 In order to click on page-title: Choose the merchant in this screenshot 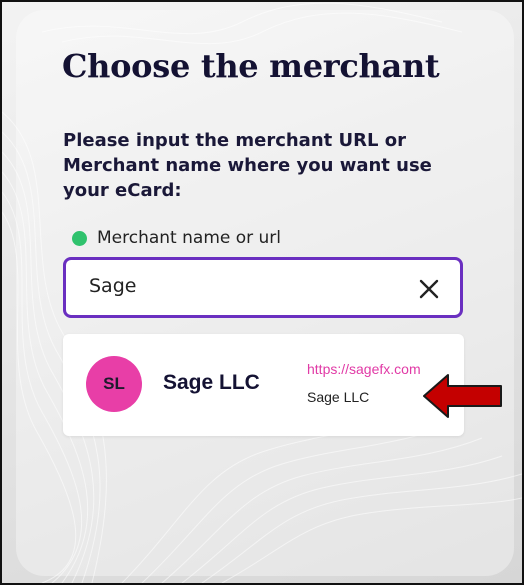, I will do `click(251, 66)`.